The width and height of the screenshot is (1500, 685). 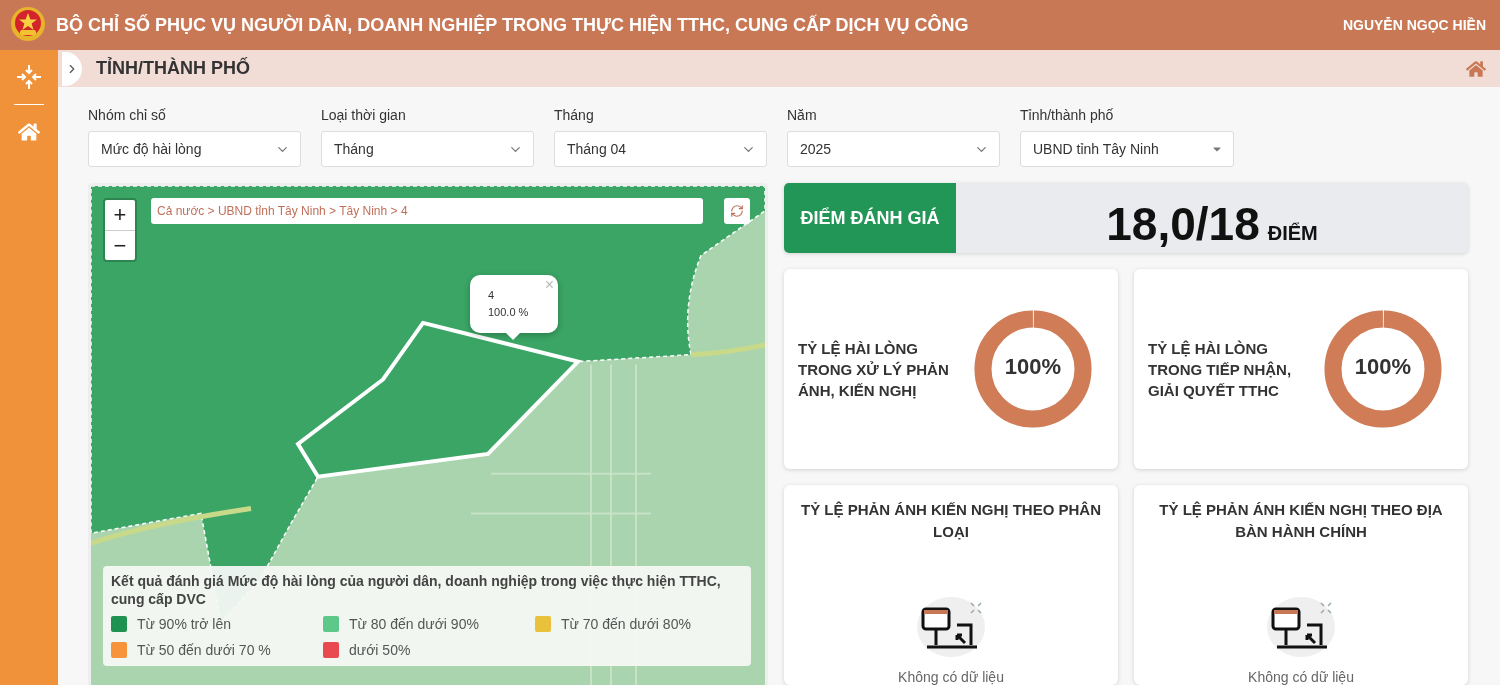 What do you see at coordinates (513, 25) in the screenshot?
I see `app-title: BỘ CHỈ SỐ PHỤC VỤ NGƯỜI DÂN, DOANH NGHIỆP TRONG THỰC HIỆN TTHC, CUNG CẤP DỊCH VỤ CÔNG` at bounding box center [513, 25].